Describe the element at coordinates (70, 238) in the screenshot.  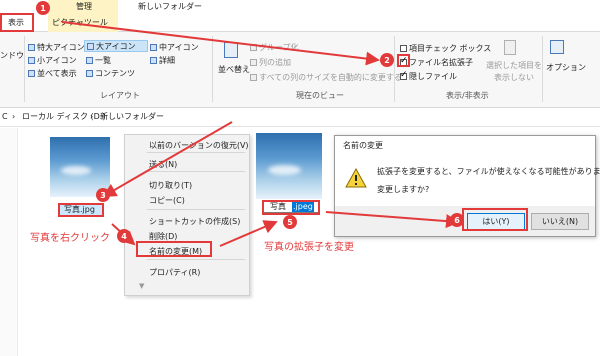
I see `note-right-click-photo: 写真を右クリック` at that location.